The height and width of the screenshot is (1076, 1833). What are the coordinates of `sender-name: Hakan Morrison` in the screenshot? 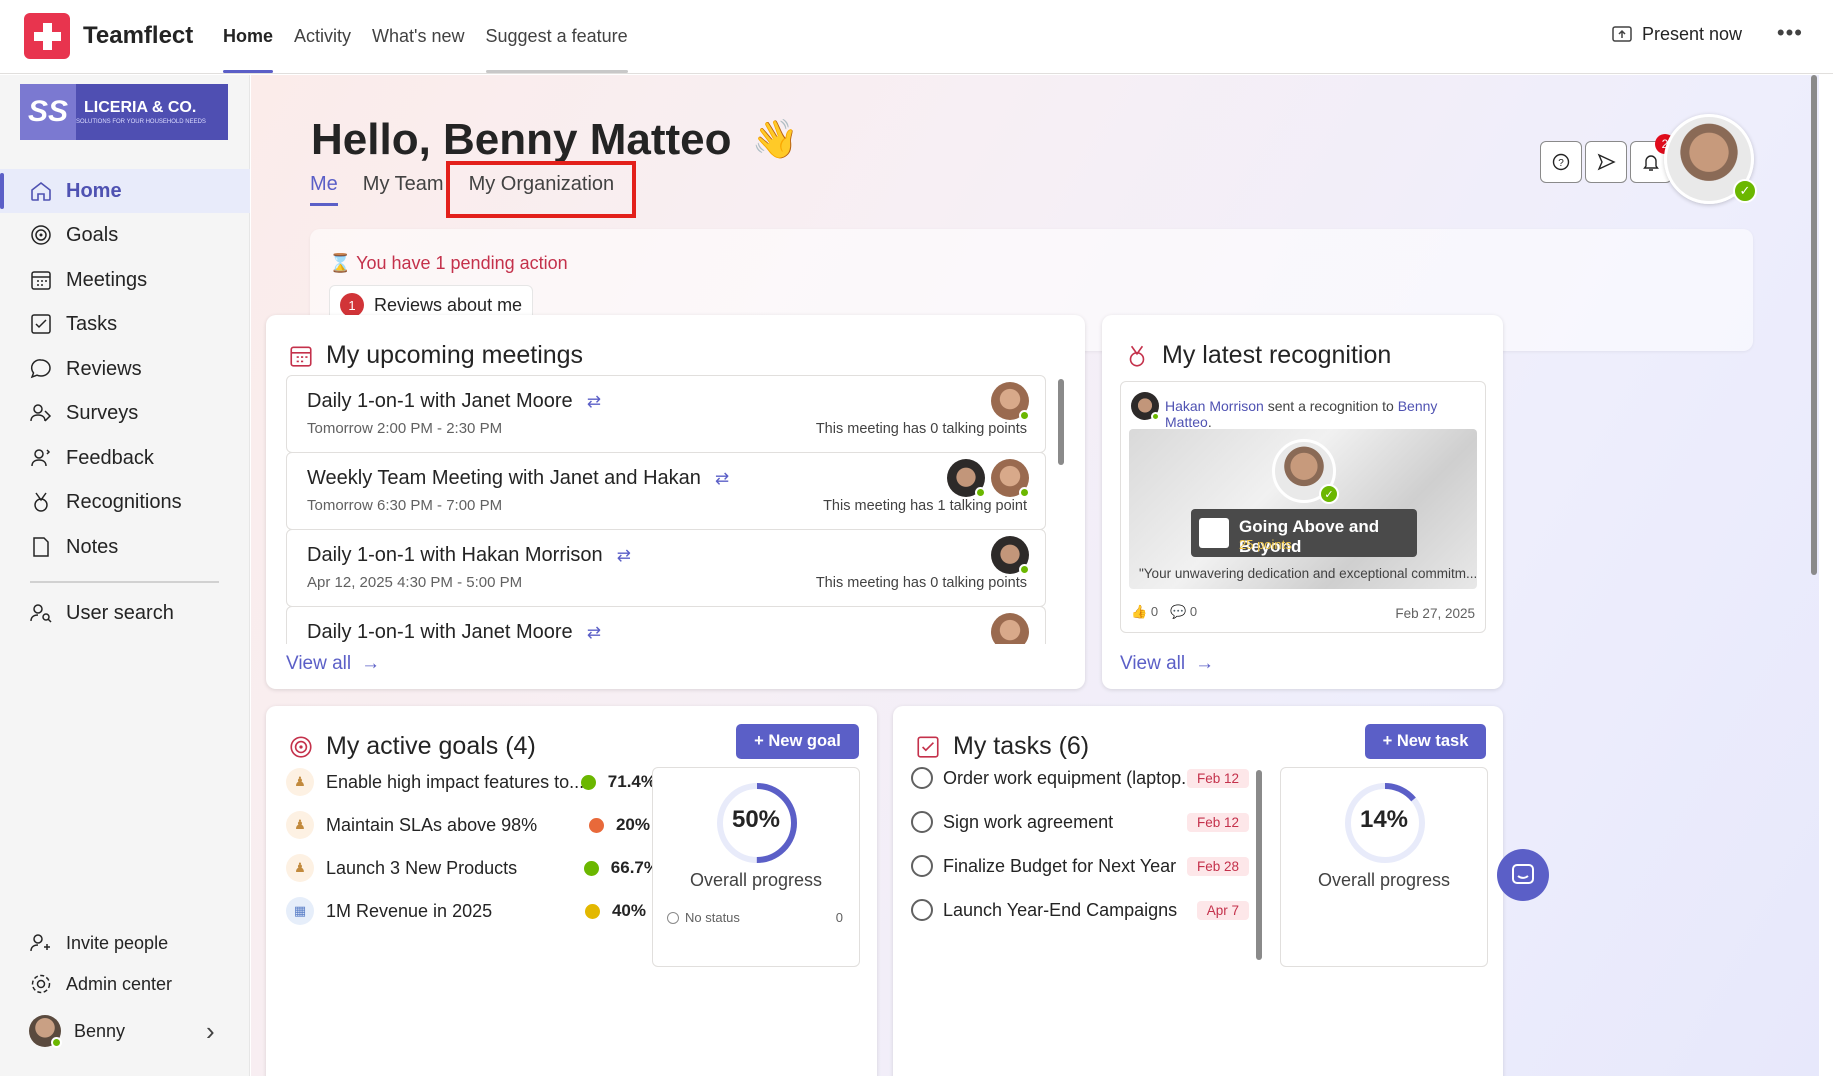 It's located at (1214, 406).